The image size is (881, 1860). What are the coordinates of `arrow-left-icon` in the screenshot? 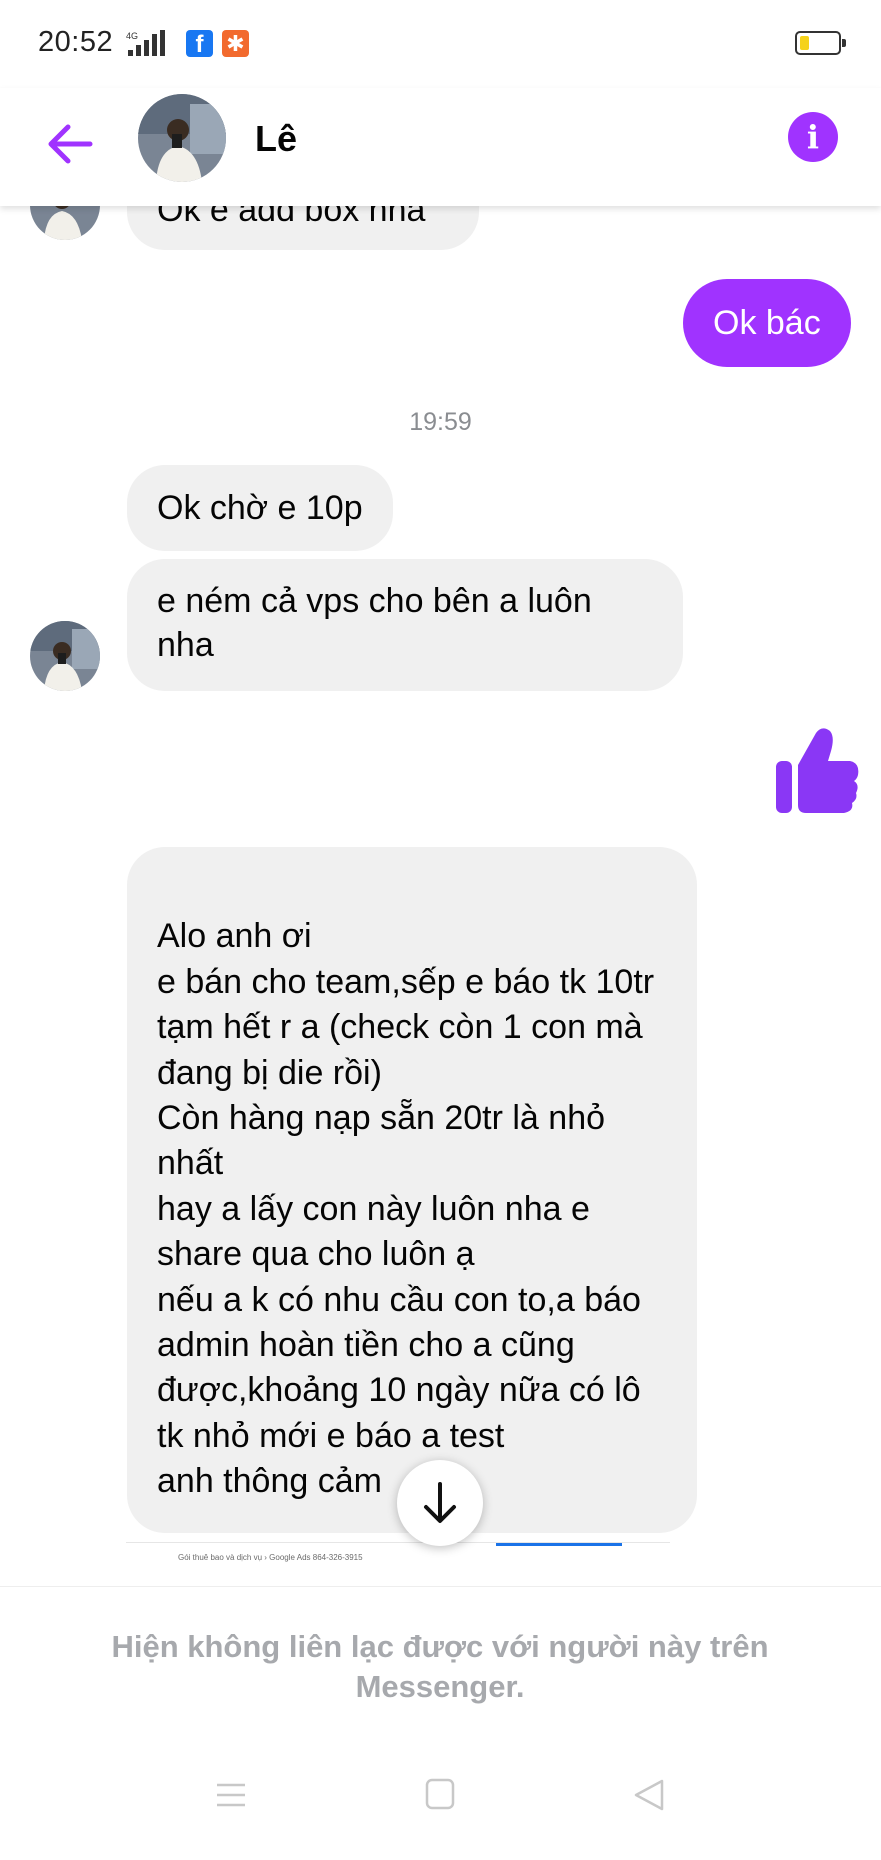 It's located at (70, 144).